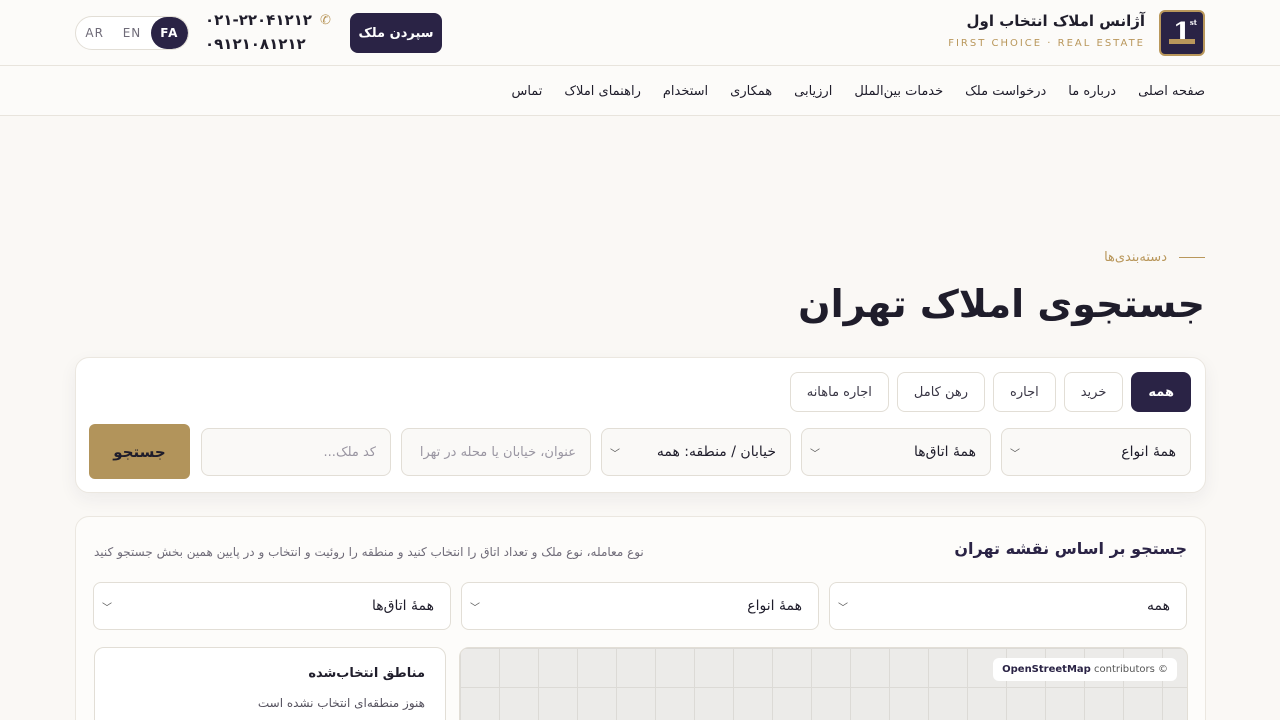 Image resolution: width=1280 pixels, height=720 pixels. I want to click on lang-en-button: EN, so click(131, 33).